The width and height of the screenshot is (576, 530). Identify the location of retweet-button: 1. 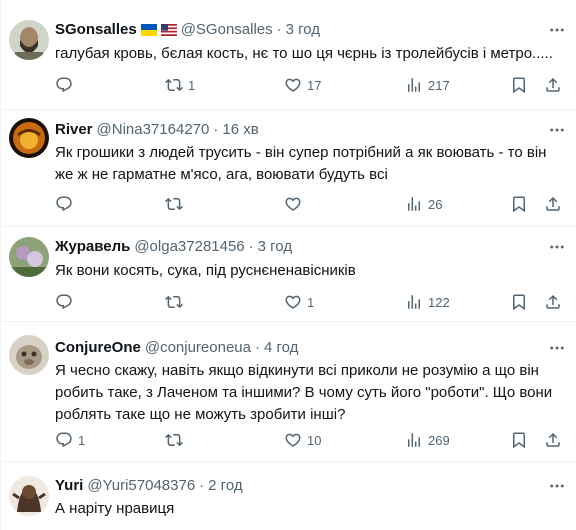
(180, 85).